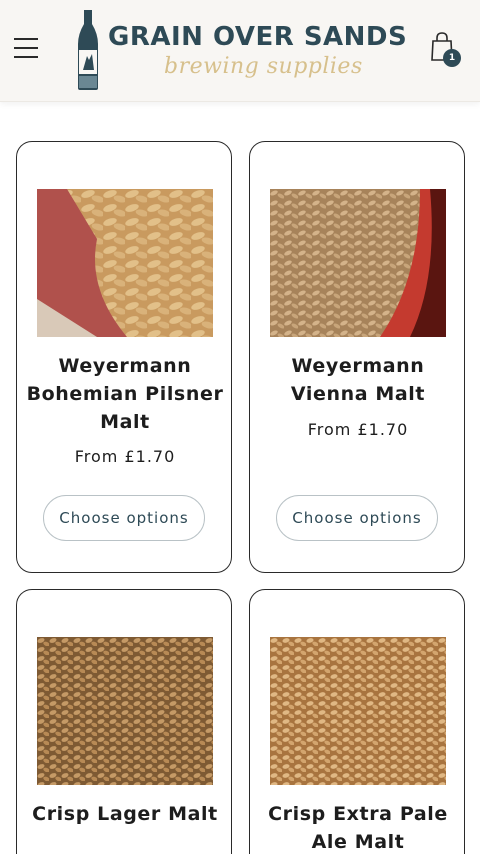  Describe the element at coordinates (358, 827) in the screenshot. I see `product-title: Crisp Extra Pale Ale Malt` at that location.